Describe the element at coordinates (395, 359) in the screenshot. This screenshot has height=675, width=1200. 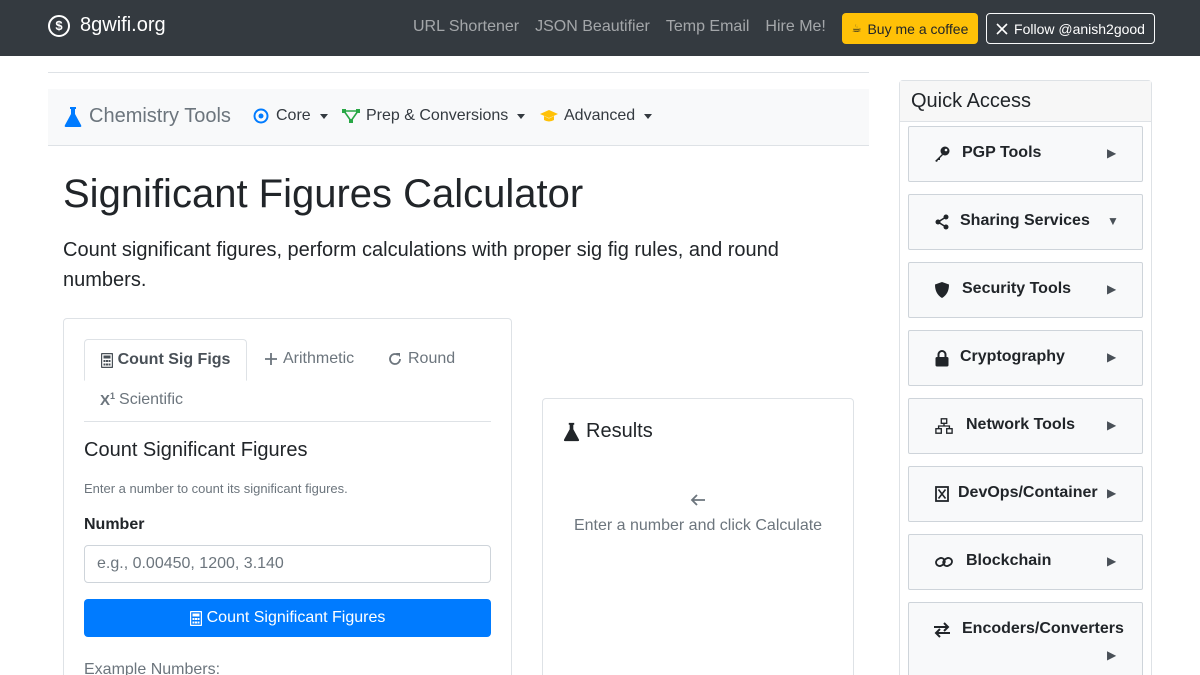
I see `redo-icon` at that location.